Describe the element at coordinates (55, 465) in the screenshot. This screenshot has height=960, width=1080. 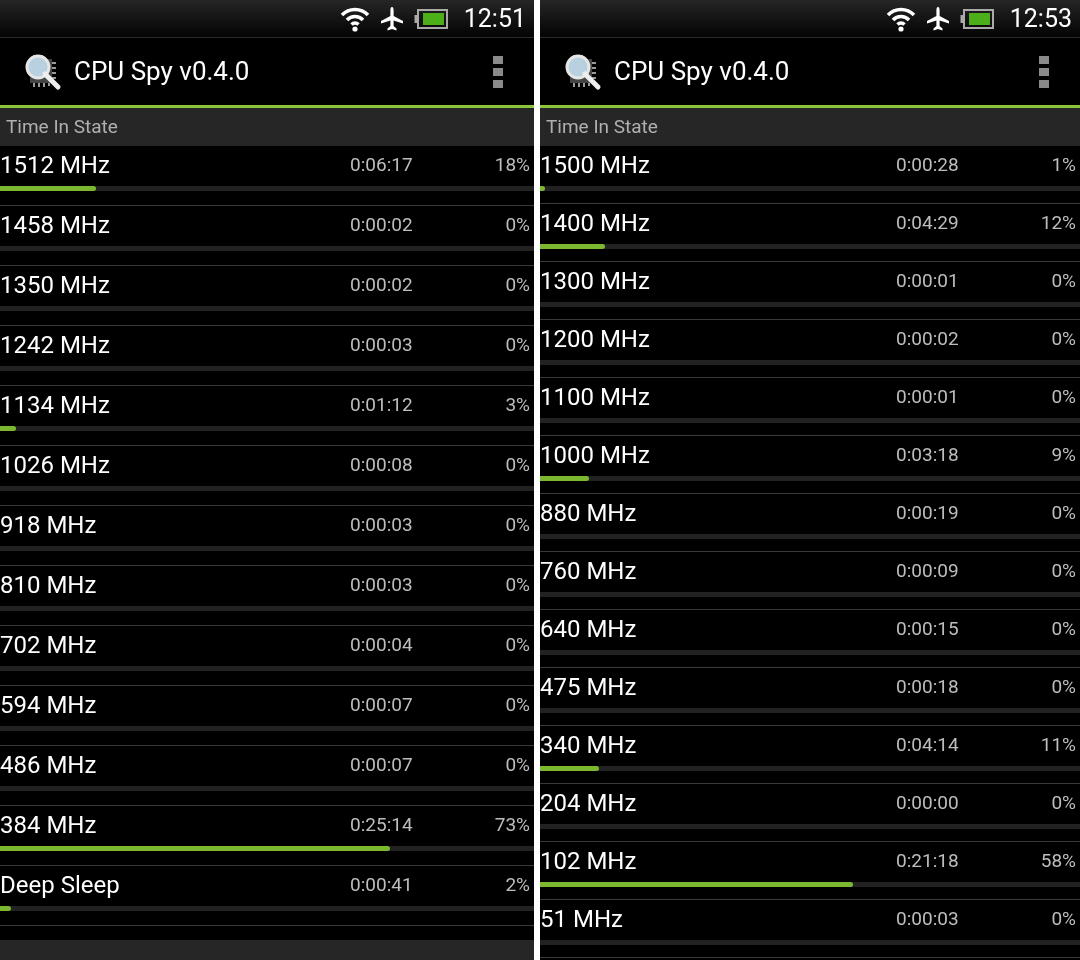
I see `frequency-label: 1026 MHz` at that location.